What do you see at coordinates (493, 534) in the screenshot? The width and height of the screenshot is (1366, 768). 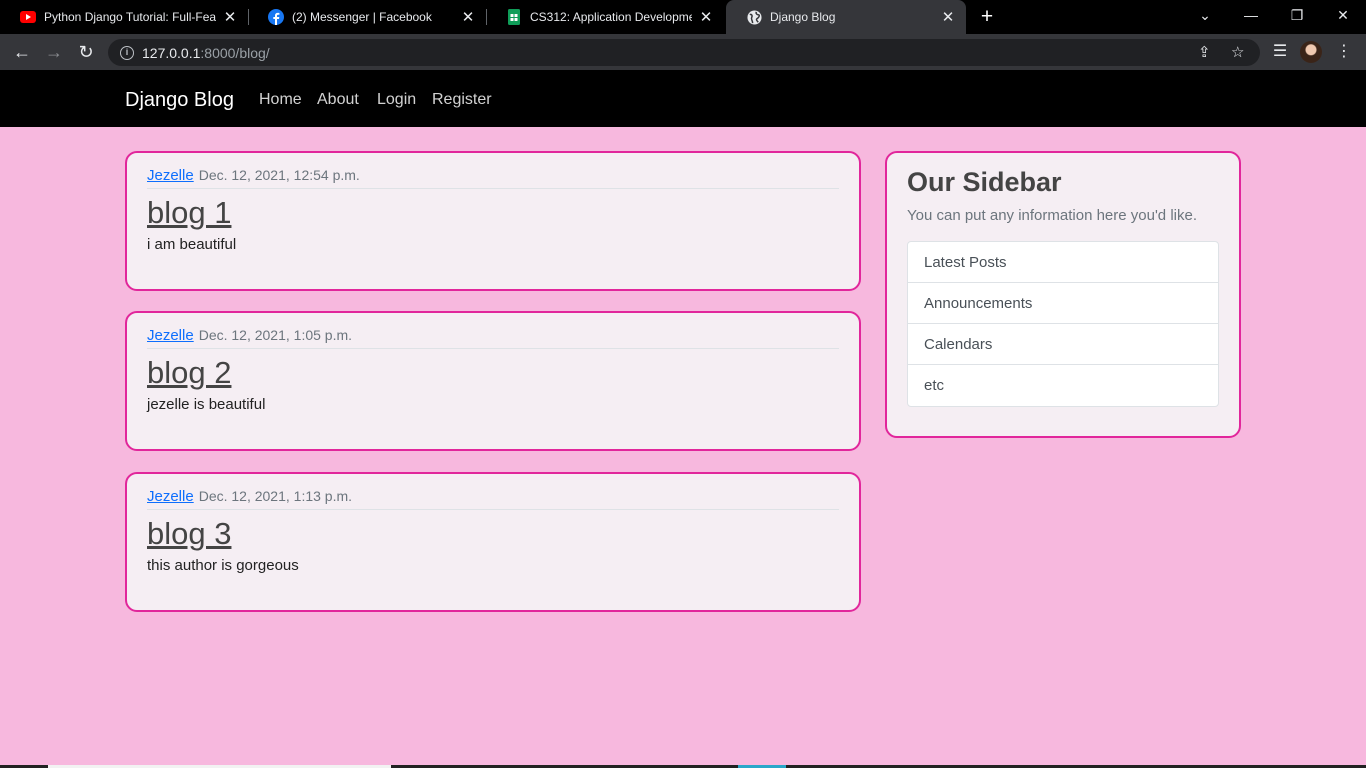 I see `post-title-link: blog 3` at bounding box center [493, 534].